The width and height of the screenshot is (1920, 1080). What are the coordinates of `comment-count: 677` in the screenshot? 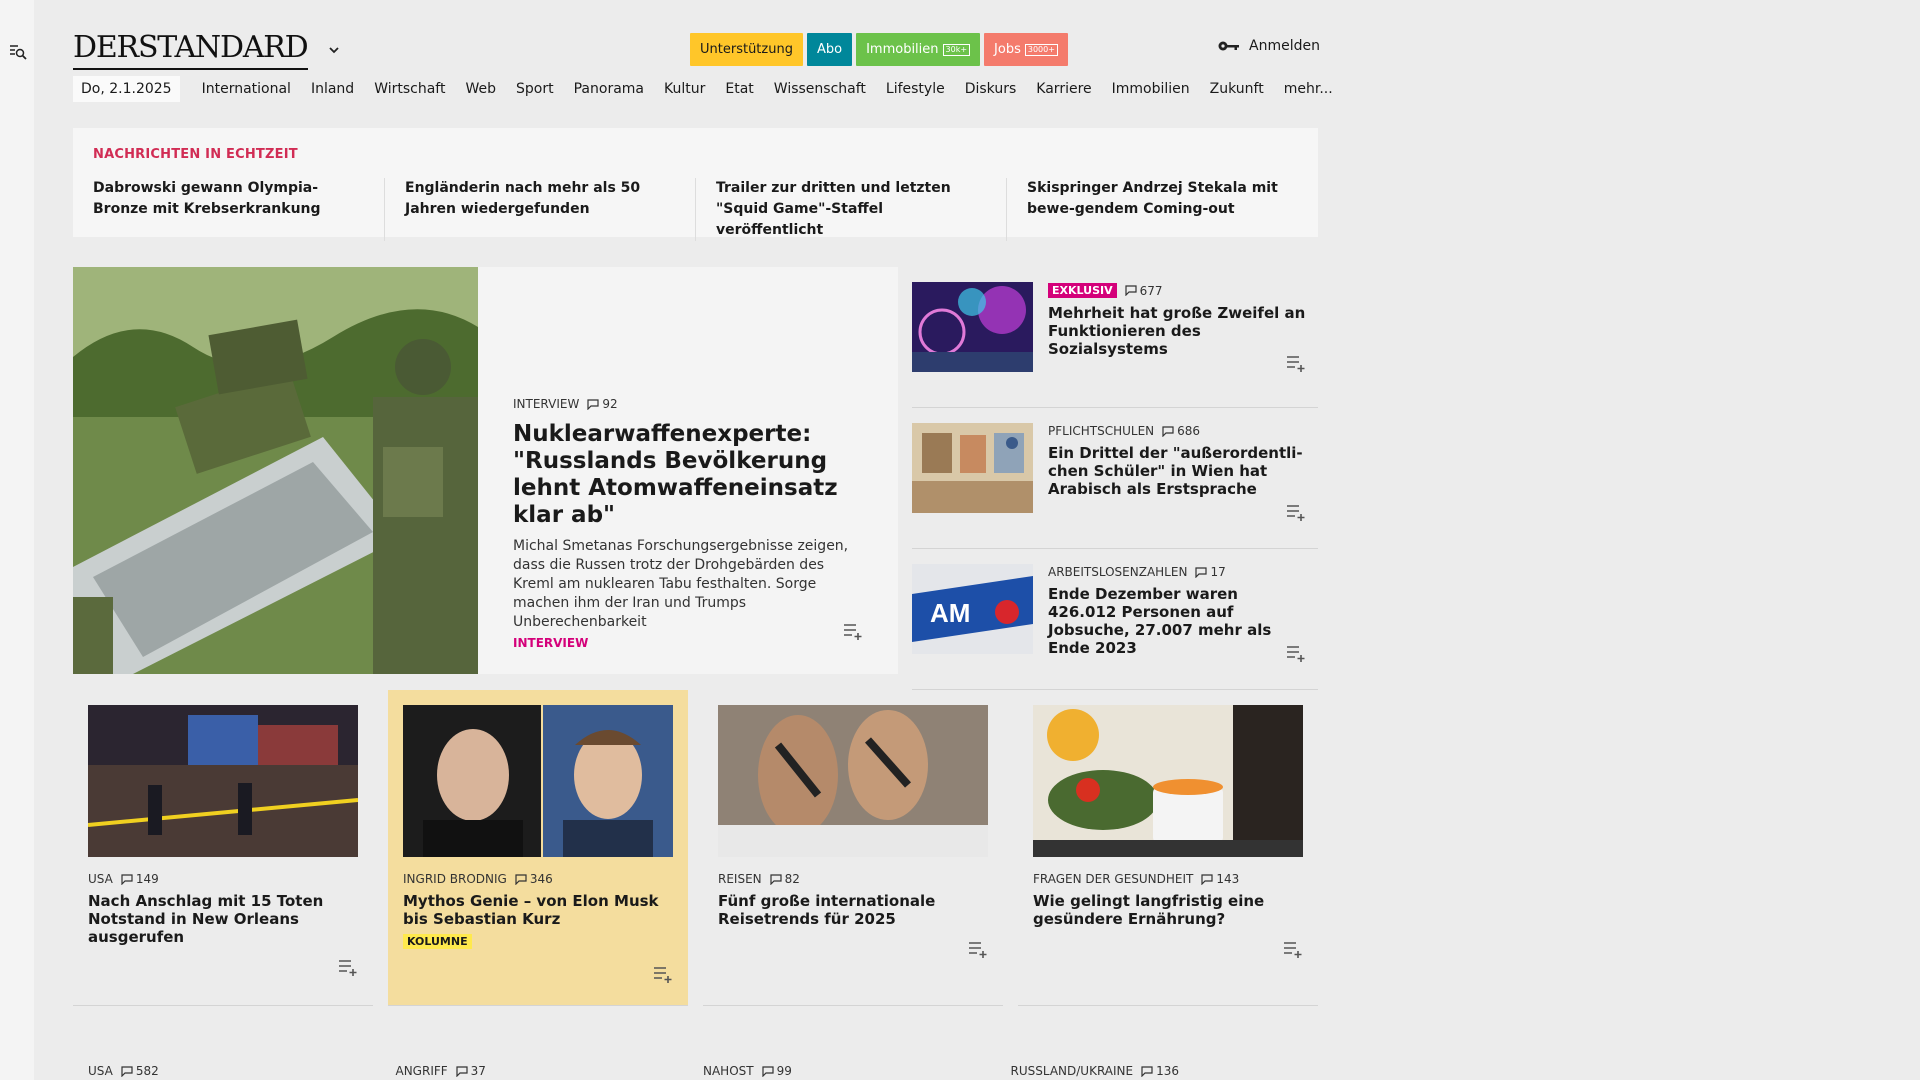 It's located at (1144, 291).